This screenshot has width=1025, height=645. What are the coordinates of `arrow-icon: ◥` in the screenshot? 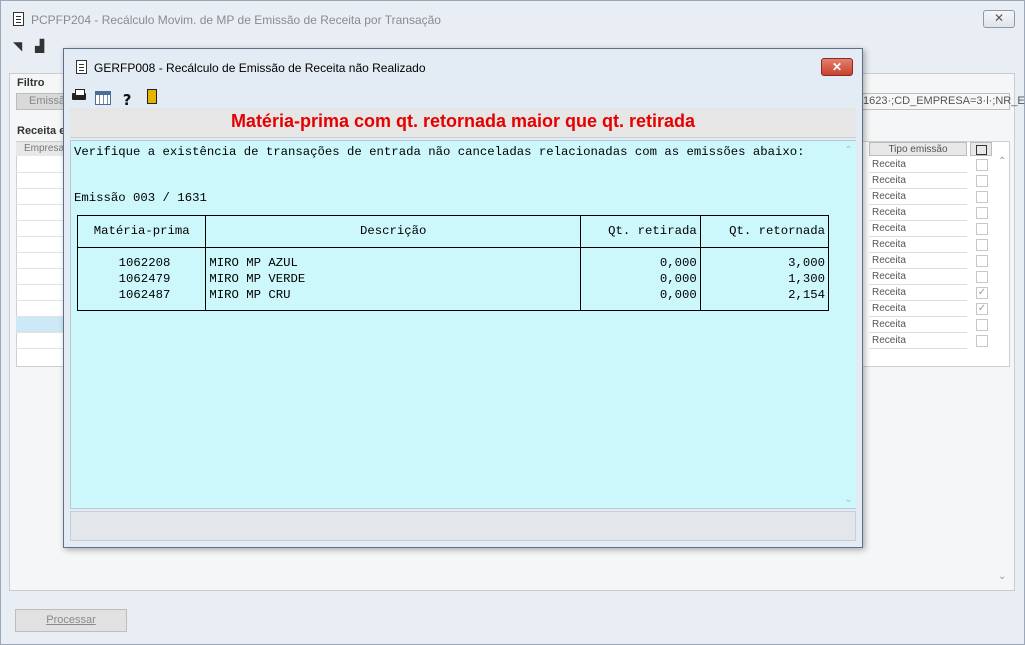 It's located at (17, 46).